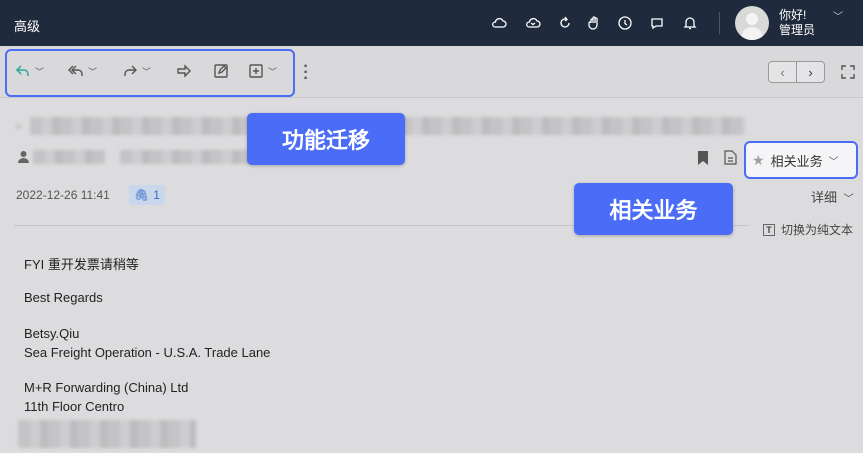  Describe the element at coordinates (107, 434) in the screenshot. I see `redacted-address` at that location.